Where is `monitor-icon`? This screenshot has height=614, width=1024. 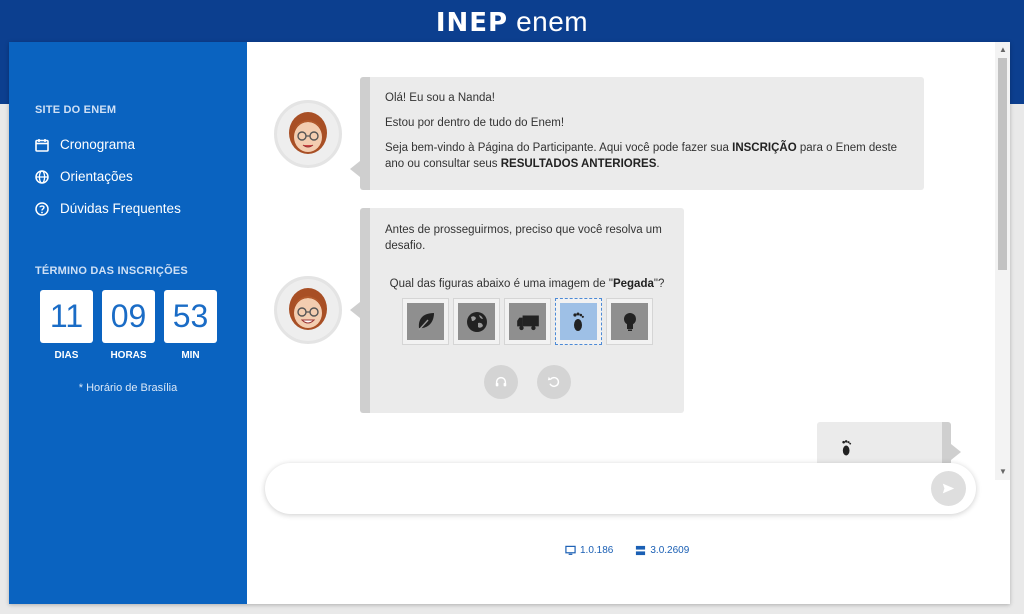
monitor-icon is located at coordinates (570, 550).